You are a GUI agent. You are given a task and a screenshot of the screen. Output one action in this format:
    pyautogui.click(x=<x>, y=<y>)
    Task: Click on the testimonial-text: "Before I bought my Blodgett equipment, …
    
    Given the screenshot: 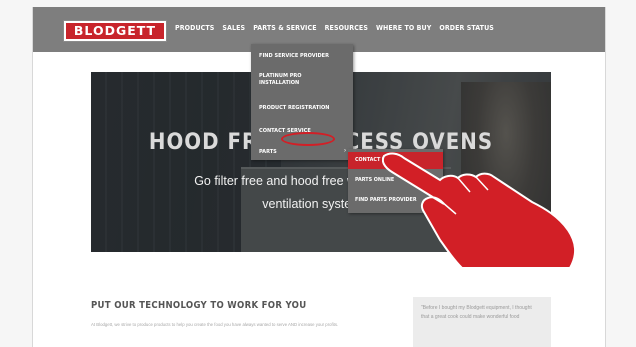 What is the action you would take?
    pyautogui.click(x=476, y=312)
    